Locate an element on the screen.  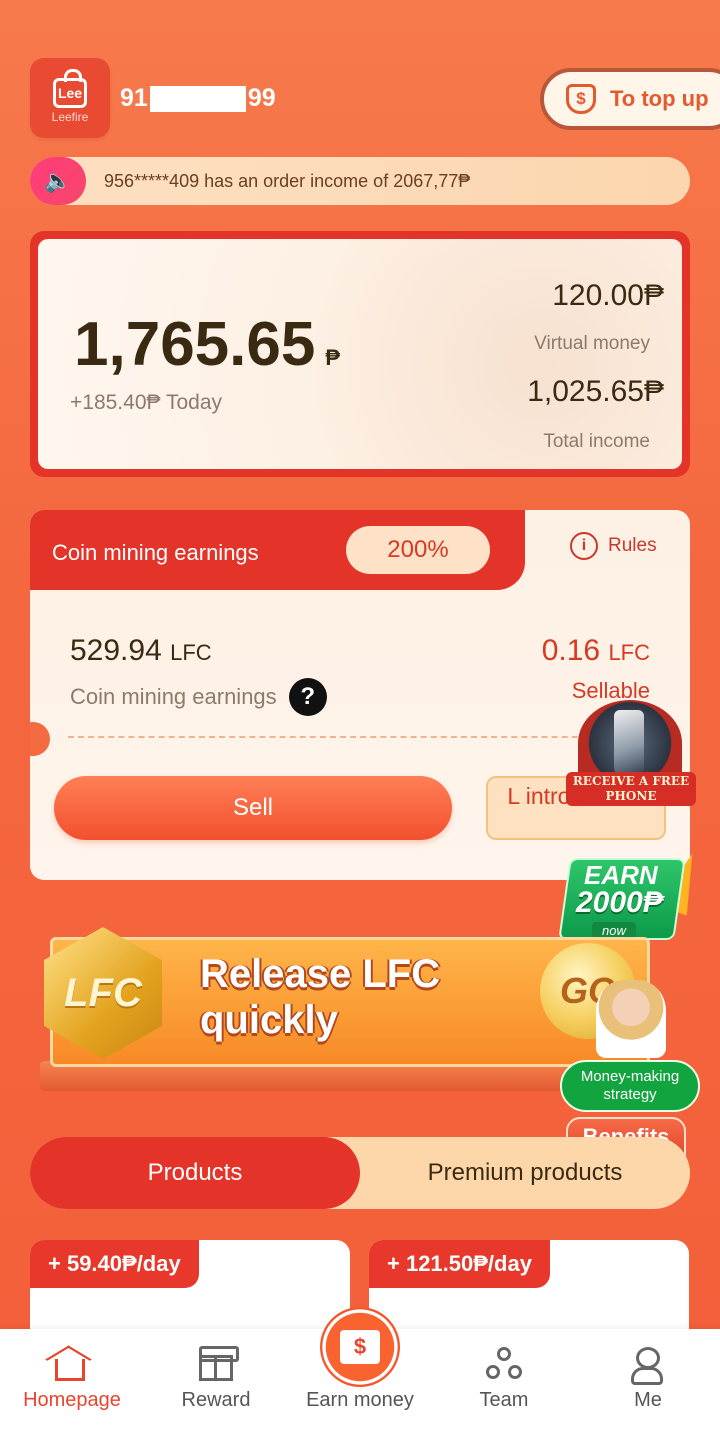
nav-reward-label: Reward is located at coordinates (216, 1400).